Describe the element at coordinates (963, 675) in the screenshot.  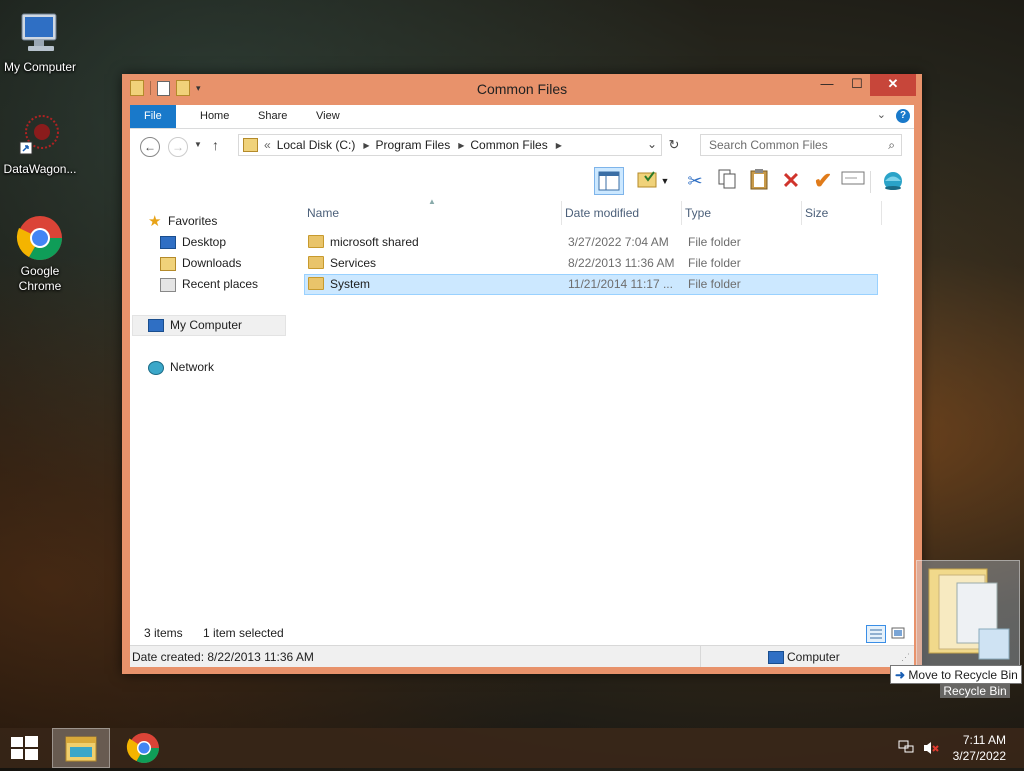
I see `drag-tooltip-text: Move to Recycle Bin` at that location.